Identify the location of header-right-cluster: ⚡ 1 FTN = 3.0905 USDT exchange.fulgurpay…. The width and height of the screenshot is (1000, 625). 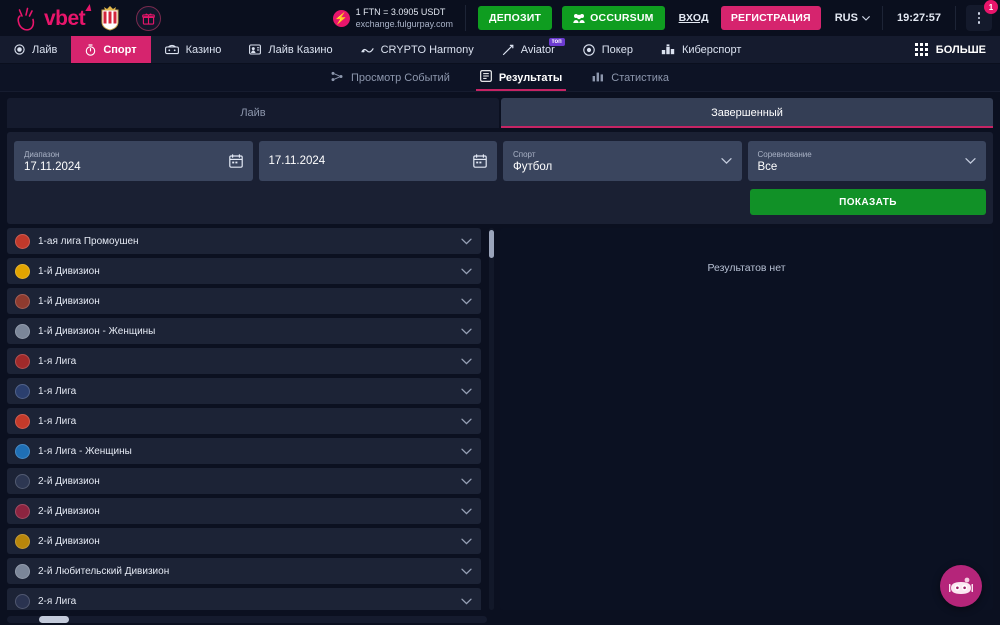
(665, 18).